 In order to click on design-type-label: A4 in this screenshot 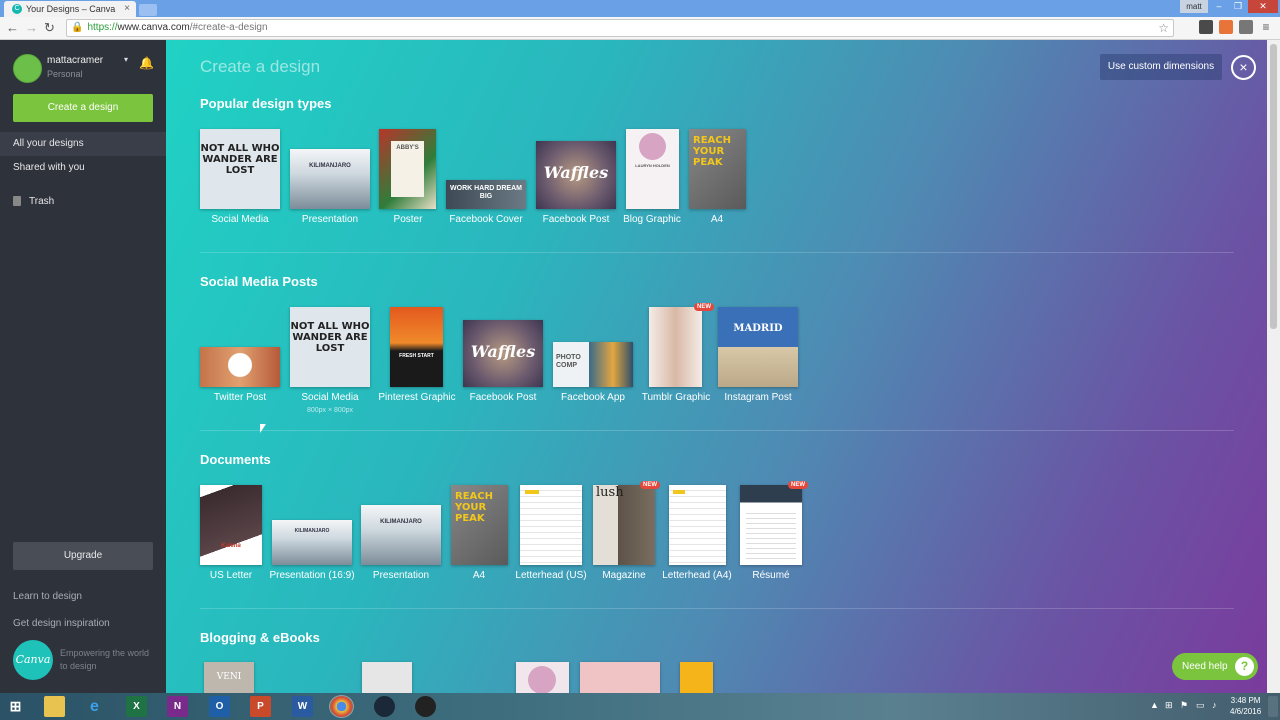, I will do `click(479, 575)`.